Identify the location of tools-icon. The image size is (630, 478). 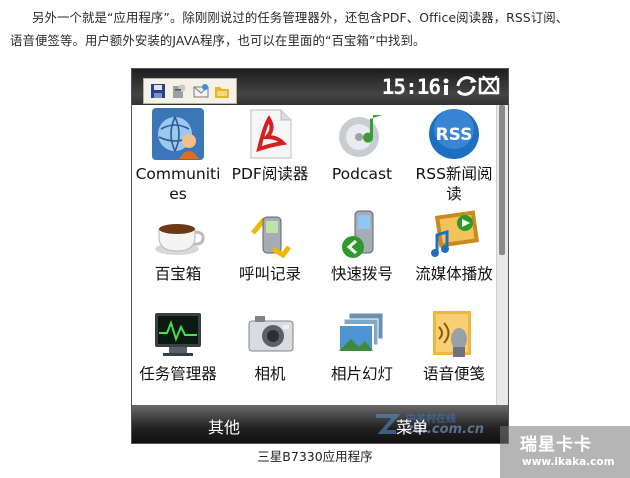
(179, 91).